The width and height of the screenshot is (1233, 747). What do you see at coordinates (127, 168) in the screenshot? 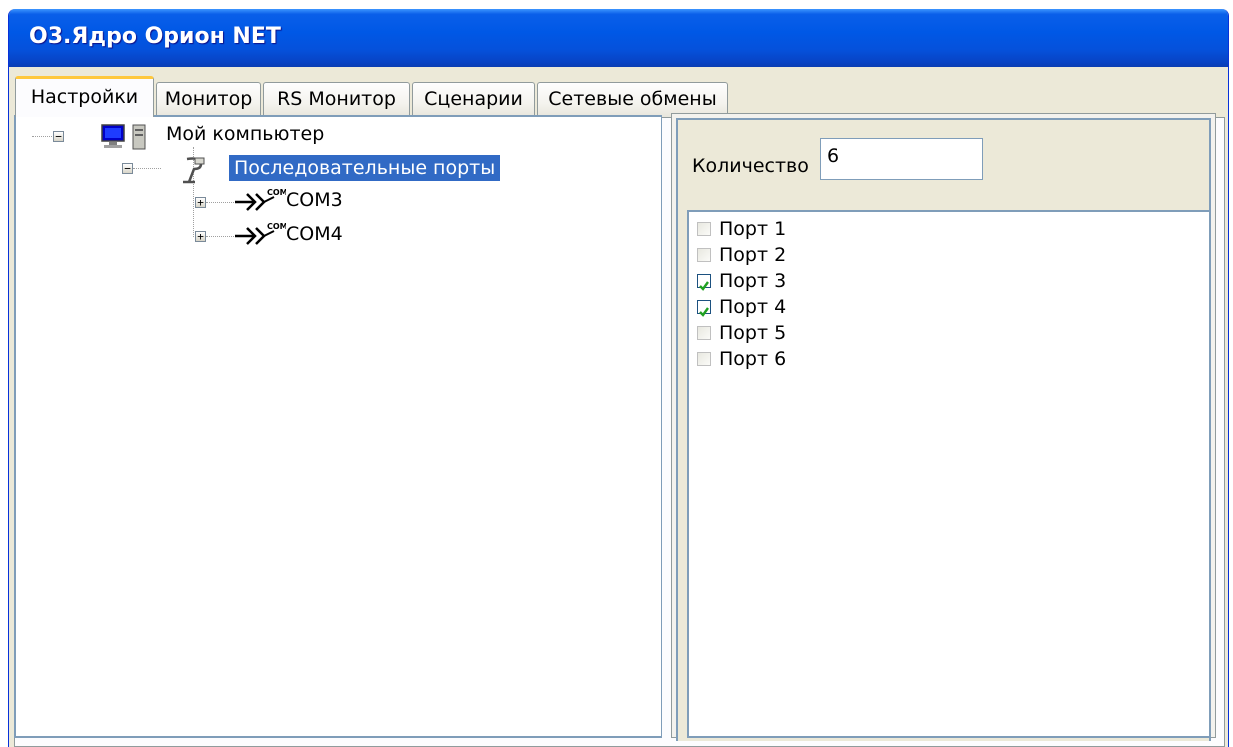
I see `collapse-ports-toggle: −` at bounding box center [127, 168].